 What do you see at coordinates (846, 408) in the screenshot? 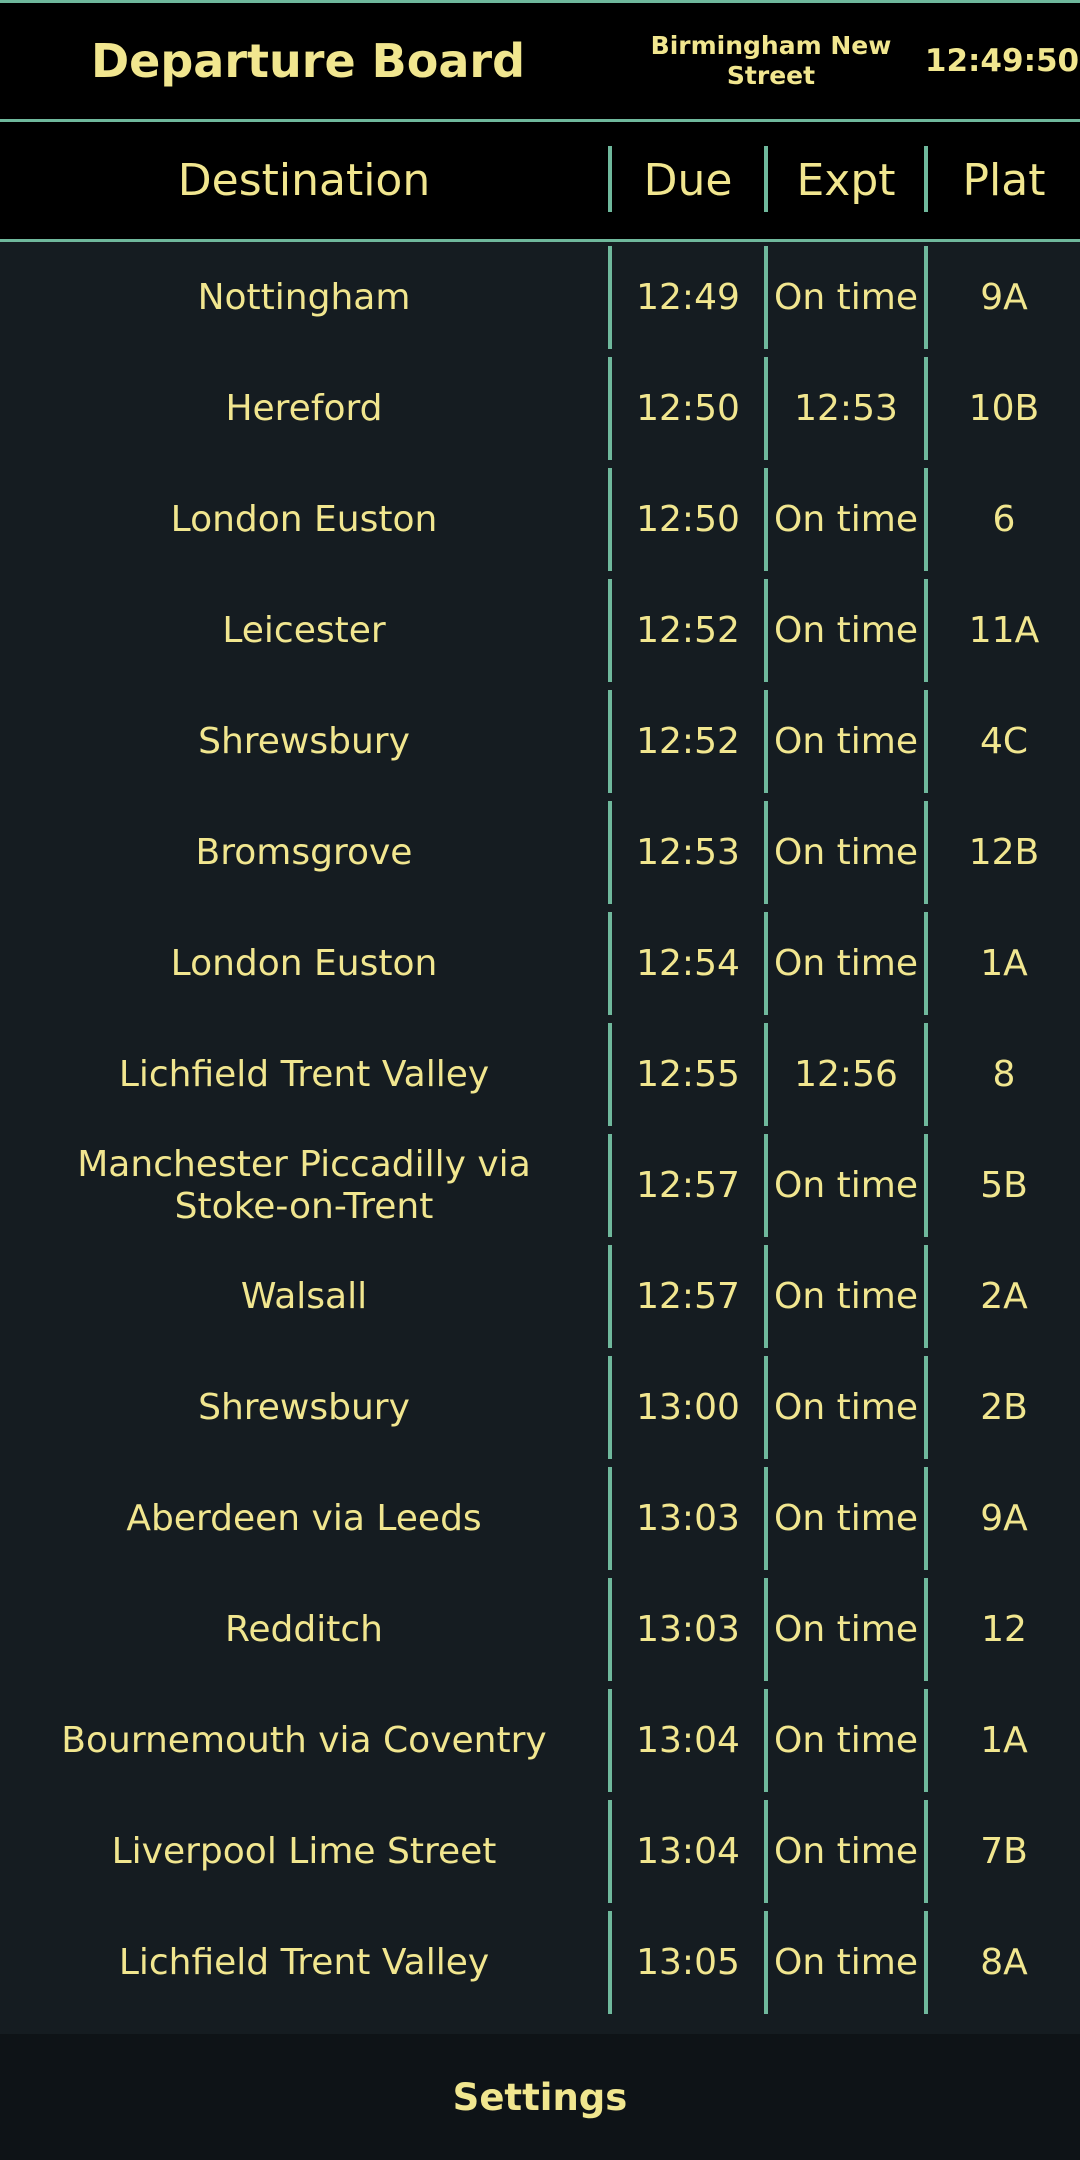
I see `expected-time-cell: 12:53` at bounding box center [846, 408].